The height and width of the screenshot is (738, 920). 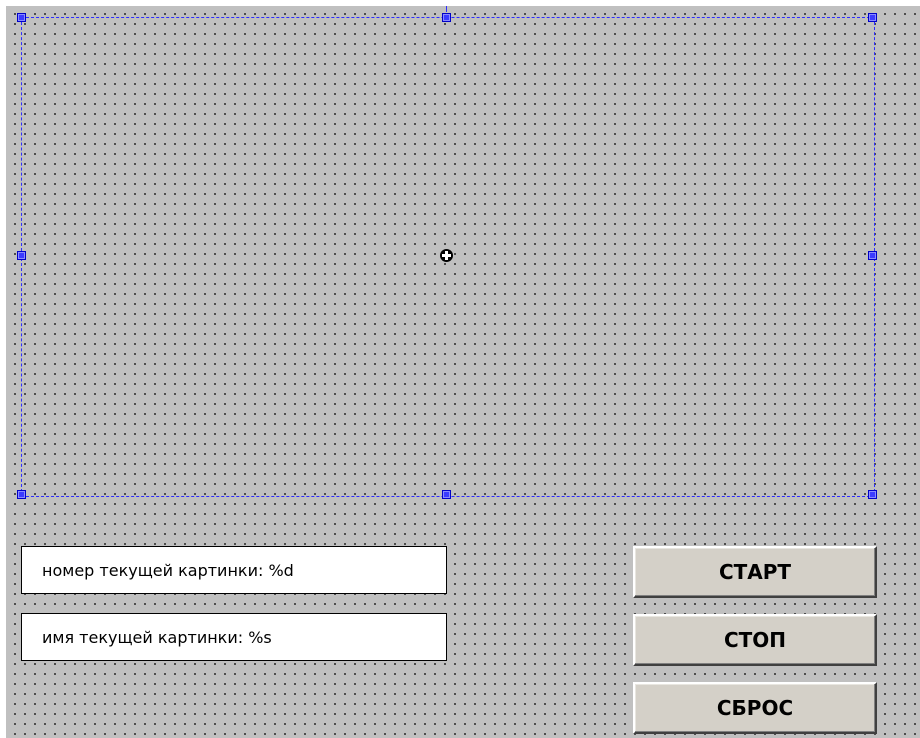 I want to click on resize-handle-bottom-right-icon, so click(x=872, y=494).